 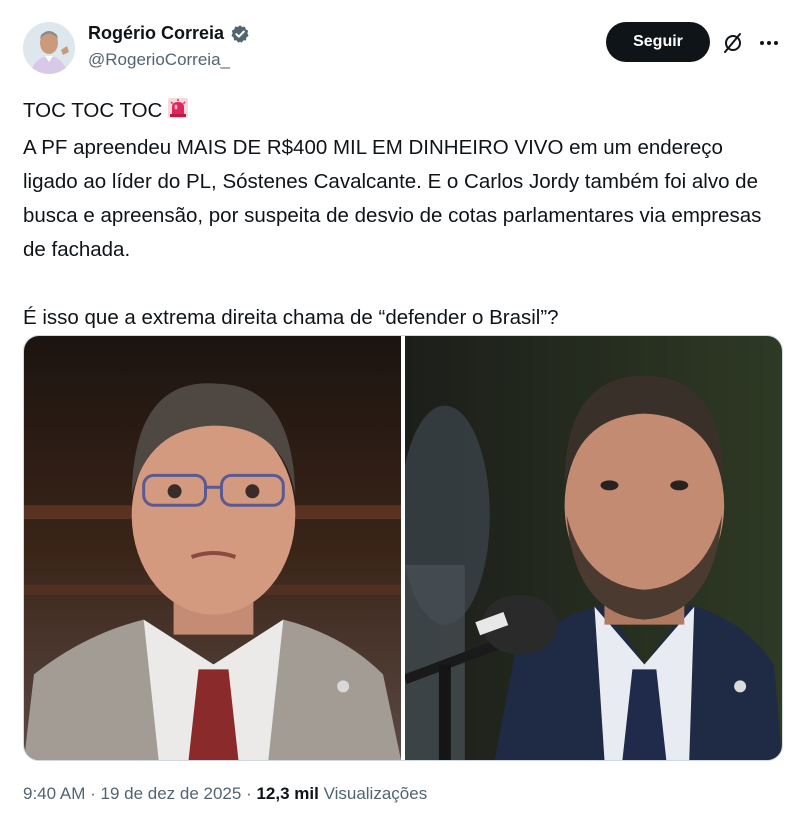 I want to click on avatar, so click(x=49, y=48).